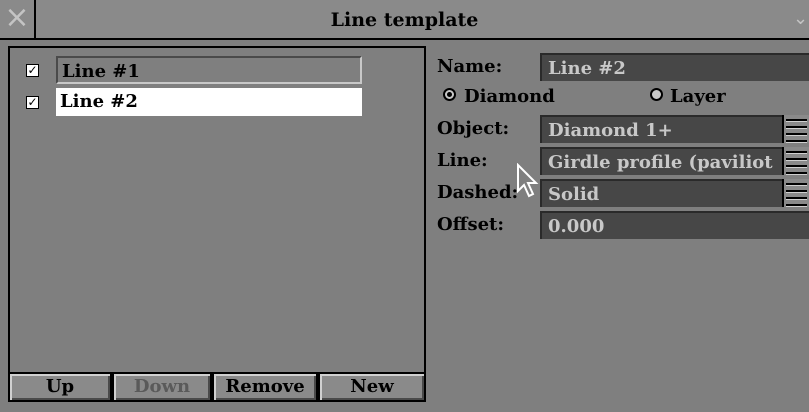  What do you see at coordinates (209, 102) in the screenshot?
I see `list-item-label: Line #2` at bounding box center [209, 102].